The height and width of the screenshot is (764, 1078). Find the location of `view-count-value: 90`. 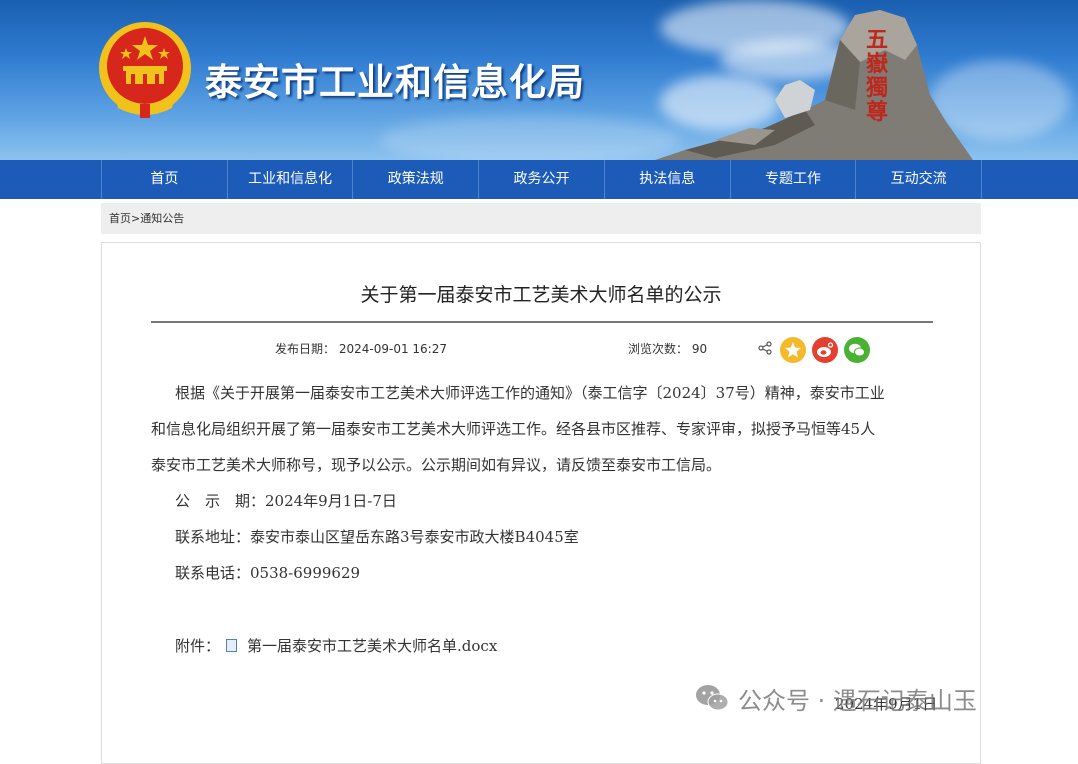

view-count-value: 90 is located at coordinates (699, 349).